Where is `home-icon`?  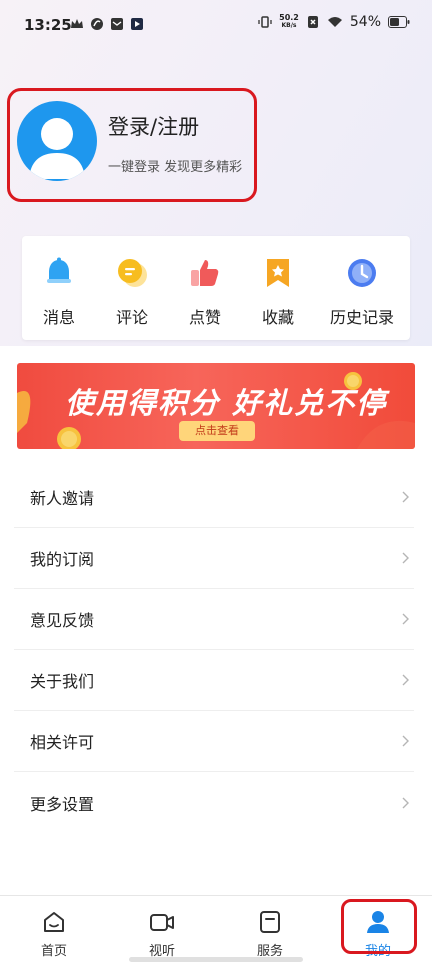 home-icon is located at coordinates (54, 922).